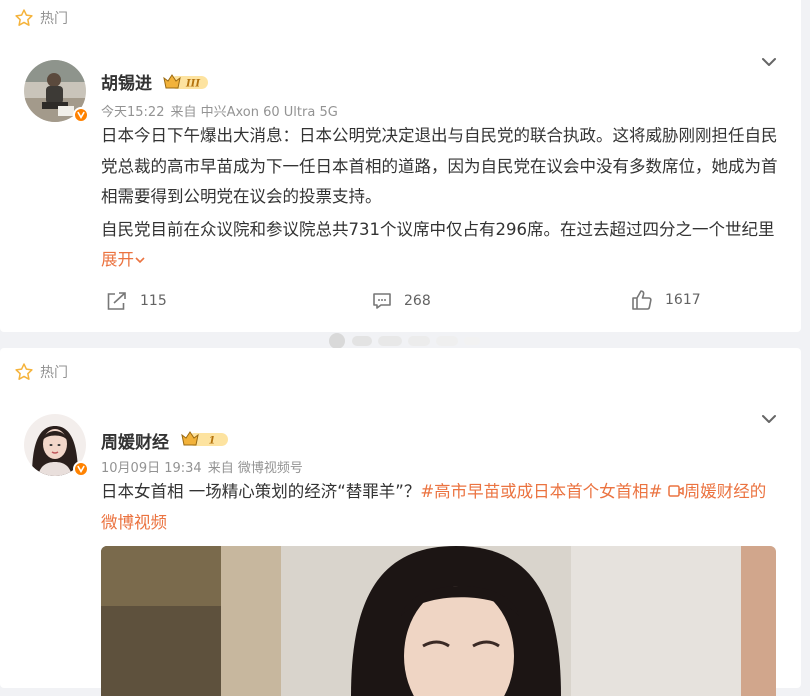 The height and width of the screenshot is (696, 810). I want to click on post-source: 来自 微博视频号, so click(255, 468).